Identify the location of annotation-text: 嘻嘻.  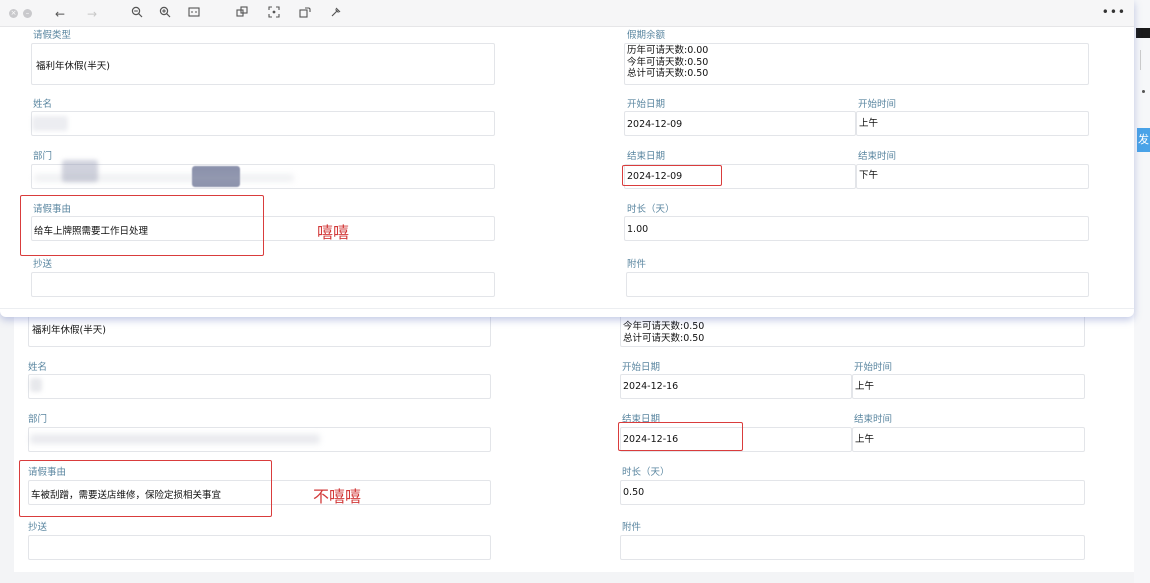
(333, 232).